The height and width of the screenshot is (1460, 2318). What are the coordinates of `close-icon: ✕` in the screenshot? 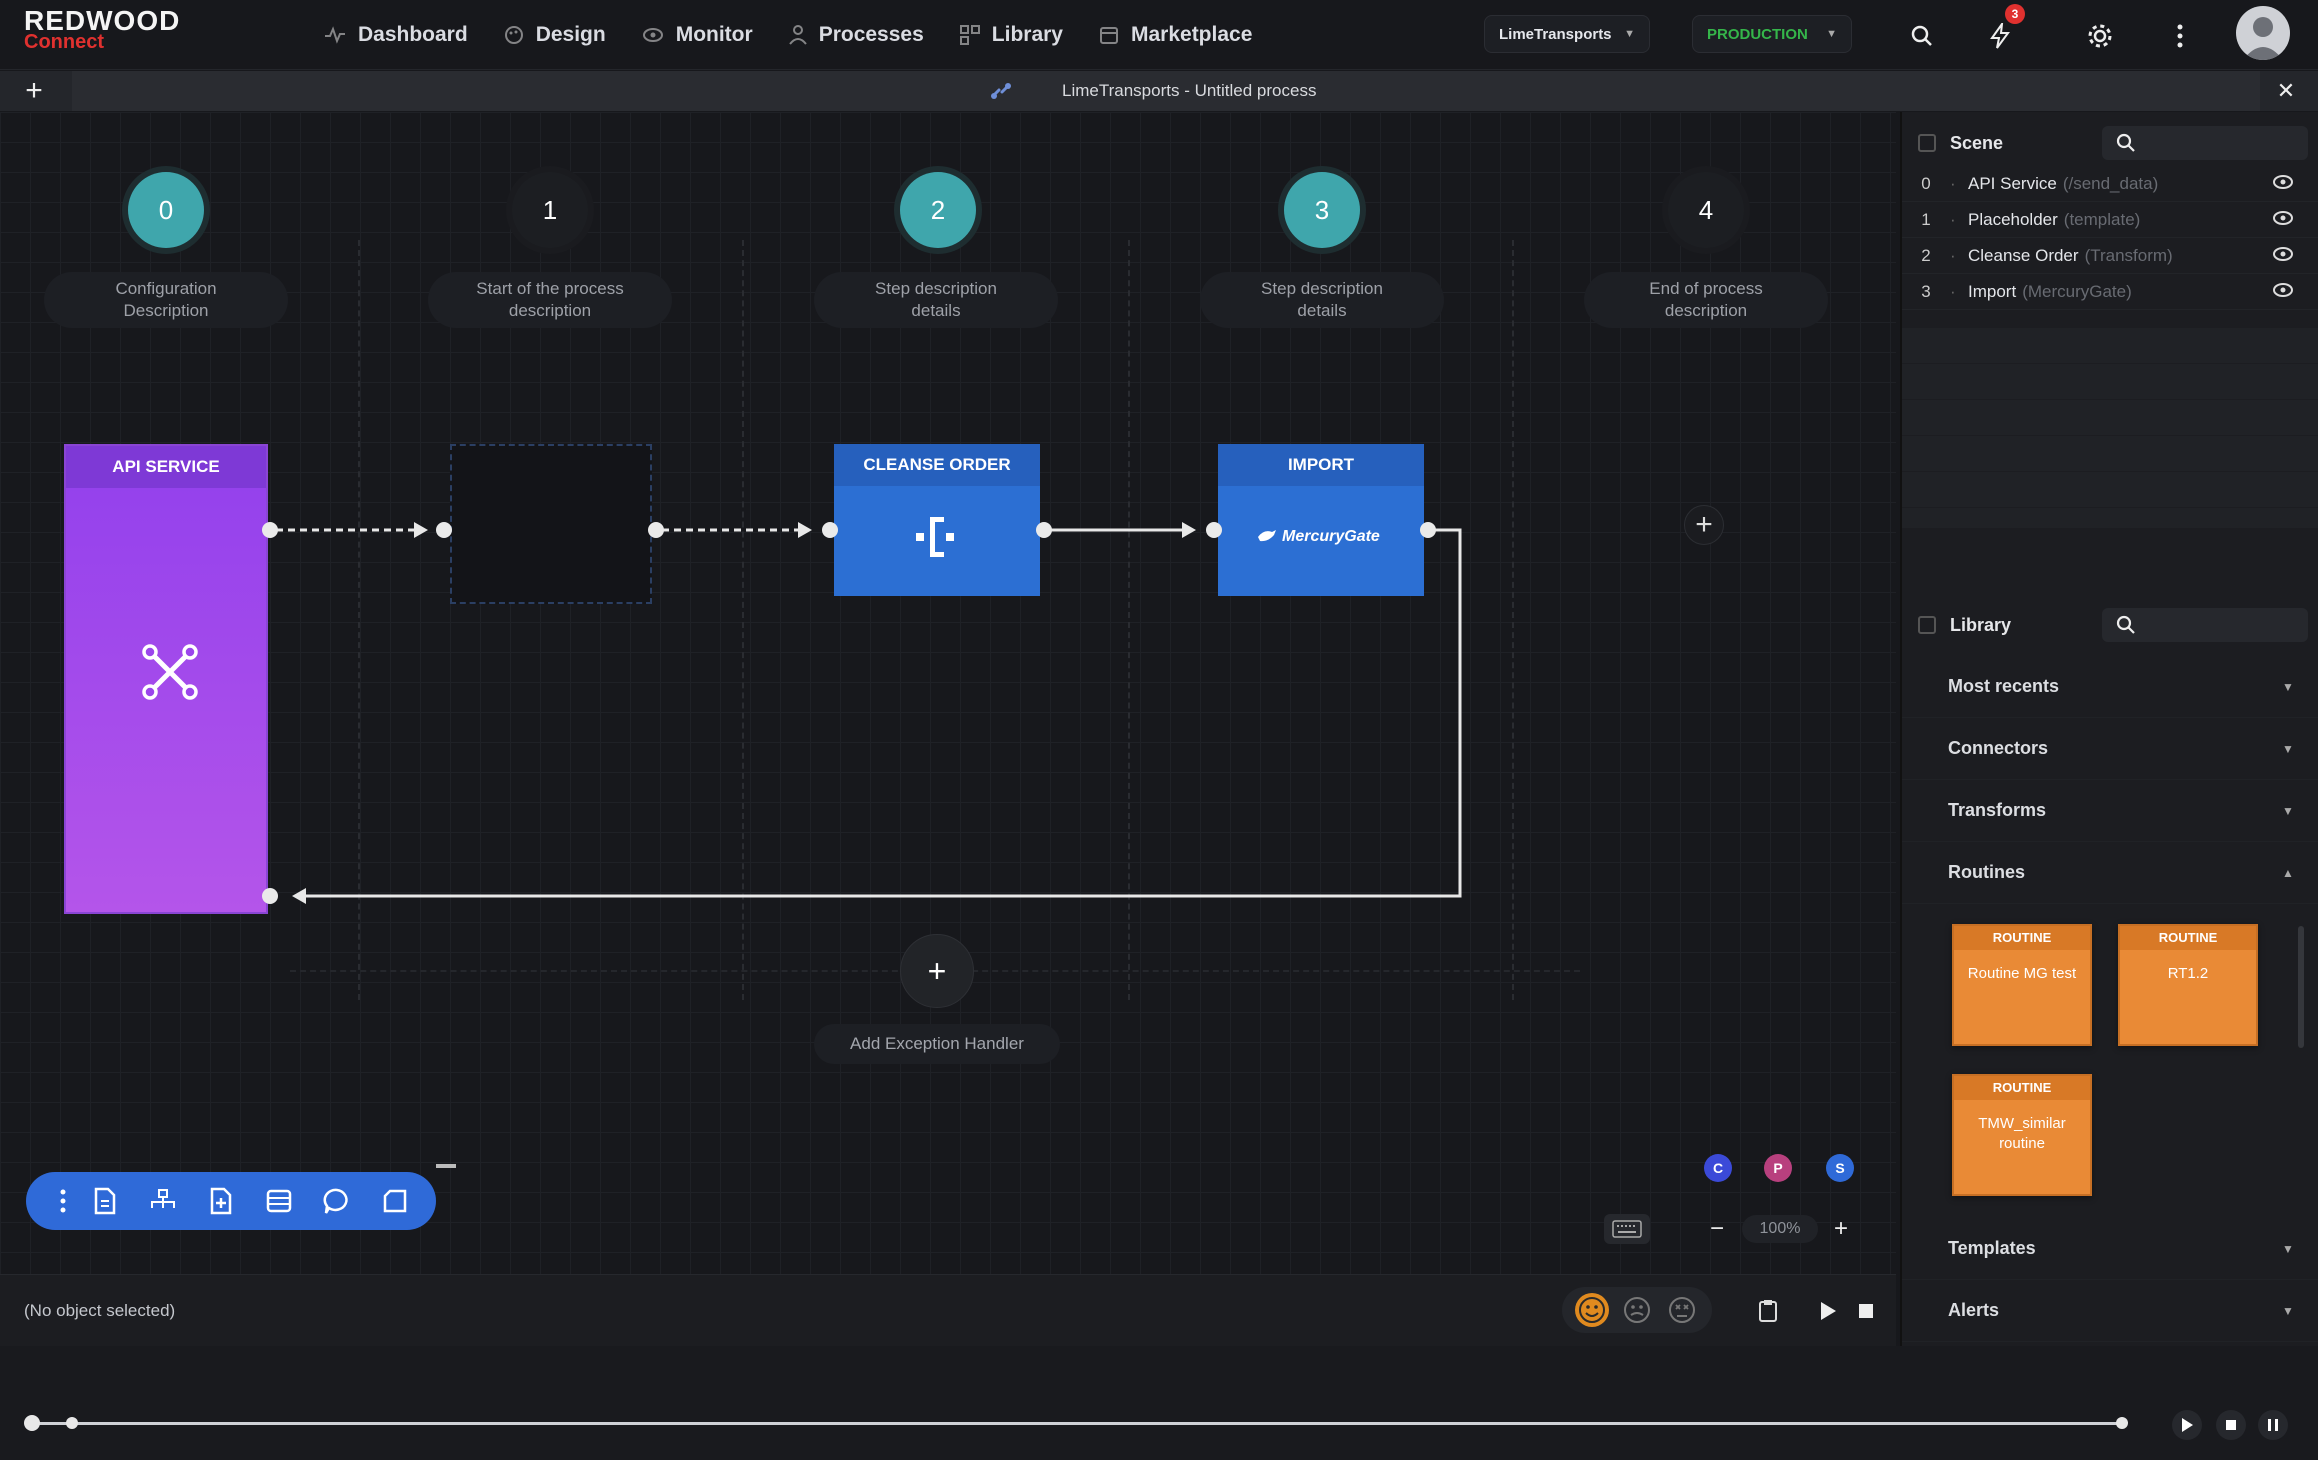 It's located at (2286, 91).